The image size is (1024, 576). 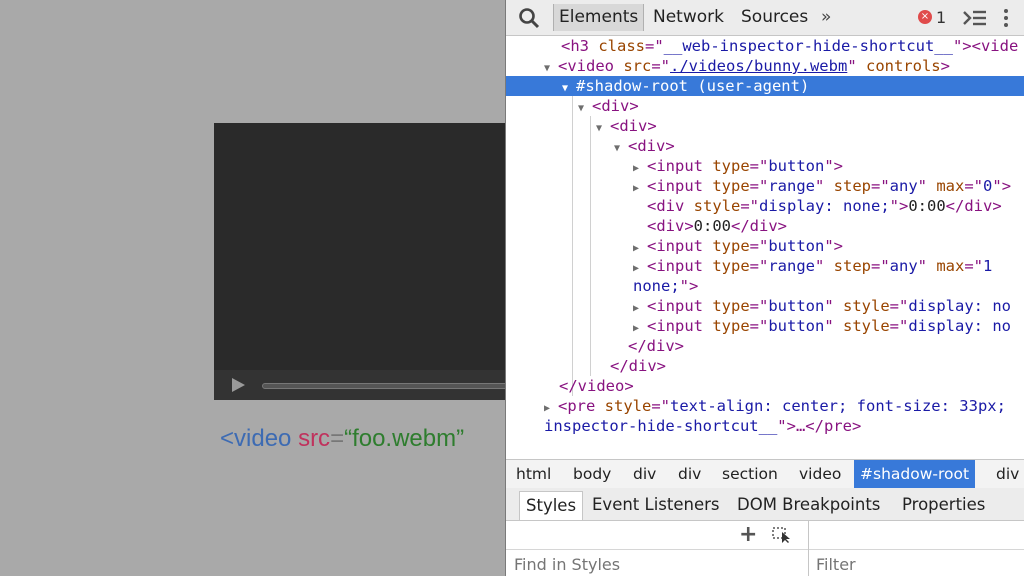 I want to click on tag-end: ">…</pre>, so click(x=819, y=426).